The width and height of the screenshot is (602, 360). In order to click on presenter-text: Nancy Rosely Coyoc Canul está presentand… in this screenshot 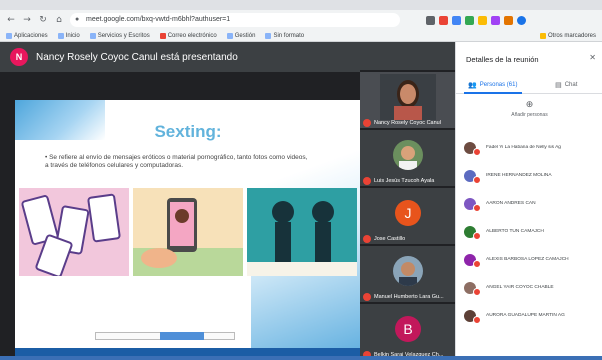, I will do `click(137, 57)`.